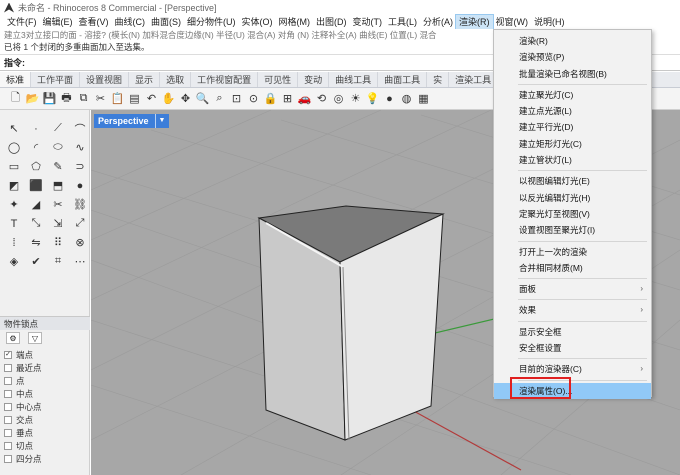  Describe the element at coordinates (572, 144) in the screenshot. I see `render-menu-item: 建立矩形灯光(C)` at that location.